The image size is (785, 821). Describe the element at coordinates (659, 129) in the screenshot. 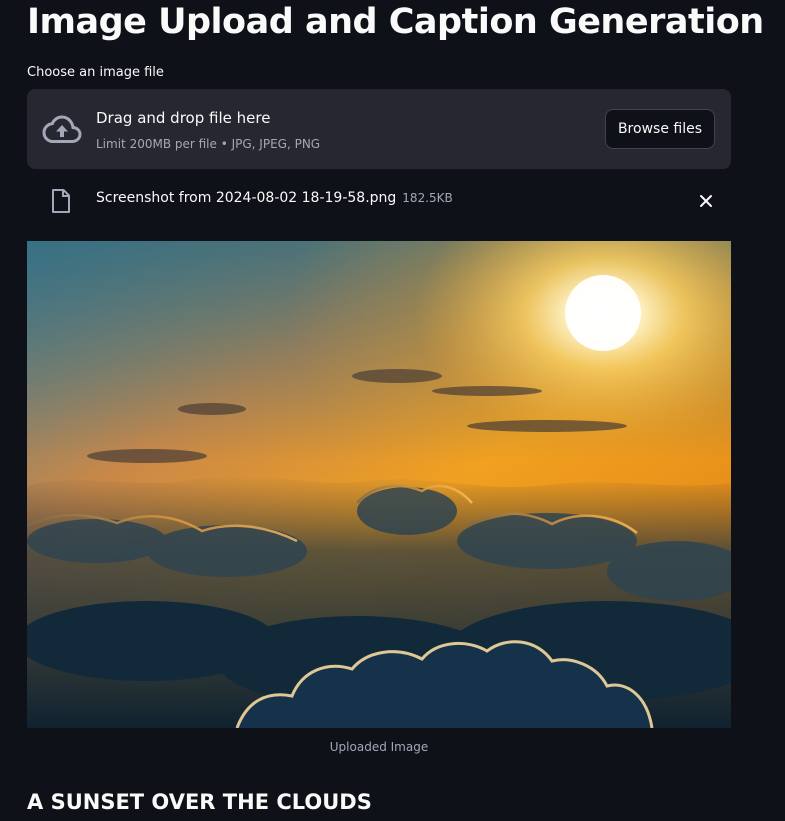

I see `browse-files-button: Browse files` at that location.